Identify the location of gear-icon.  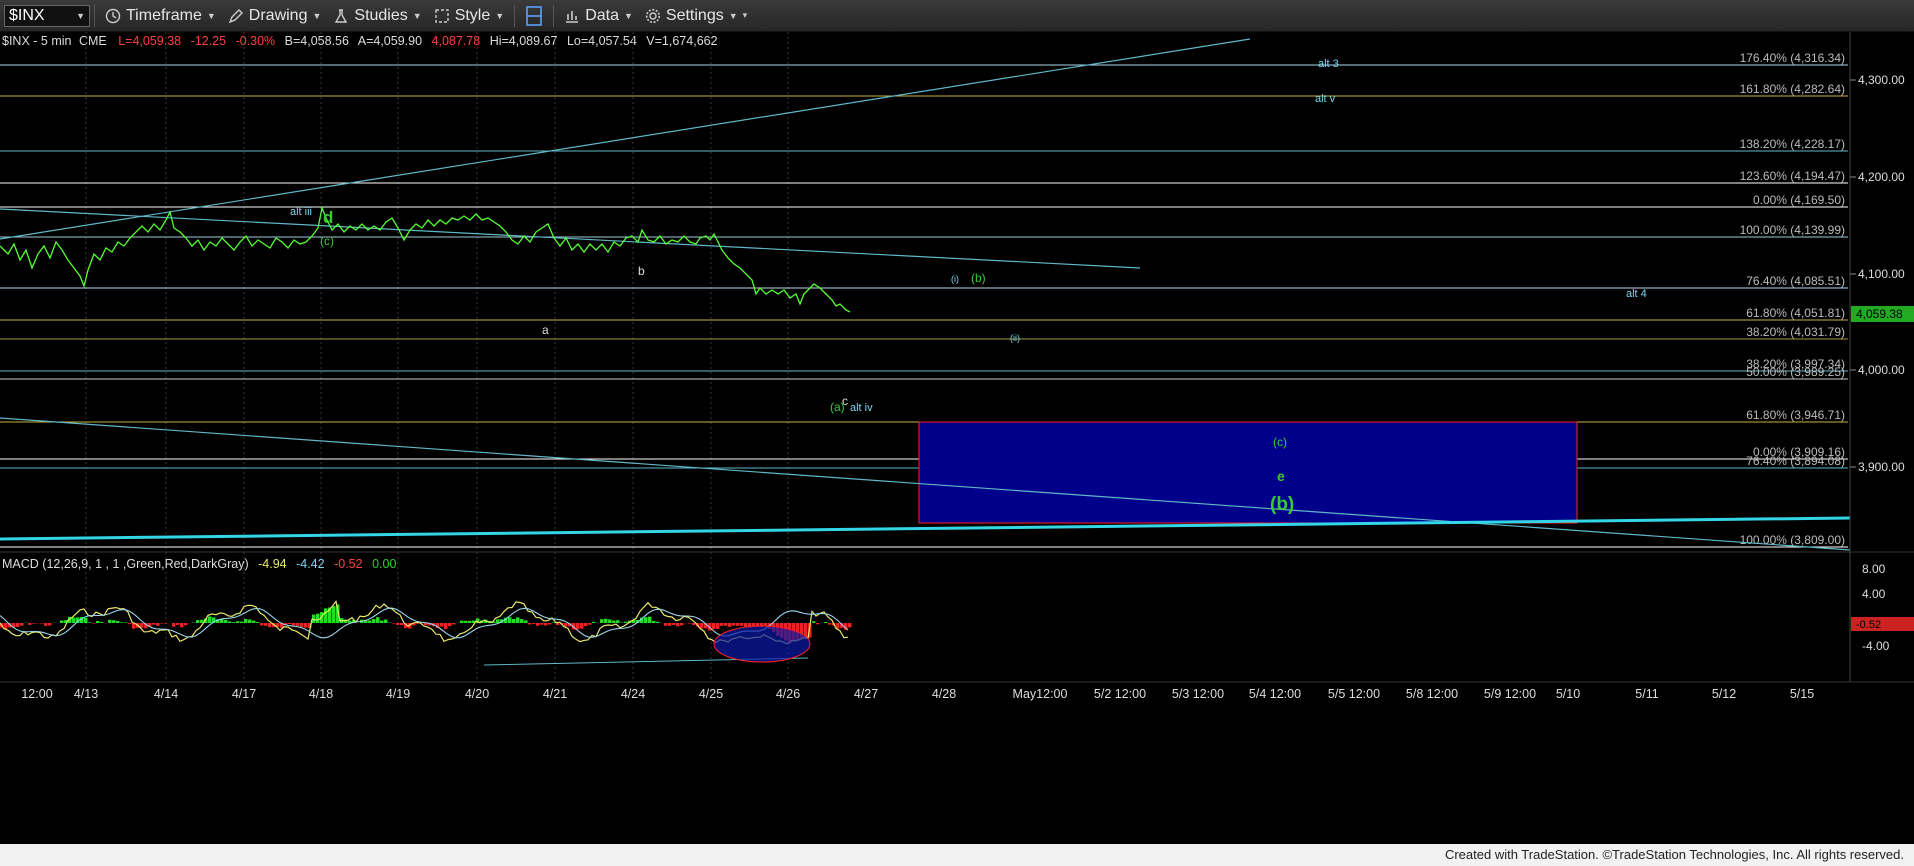
(653, 15).